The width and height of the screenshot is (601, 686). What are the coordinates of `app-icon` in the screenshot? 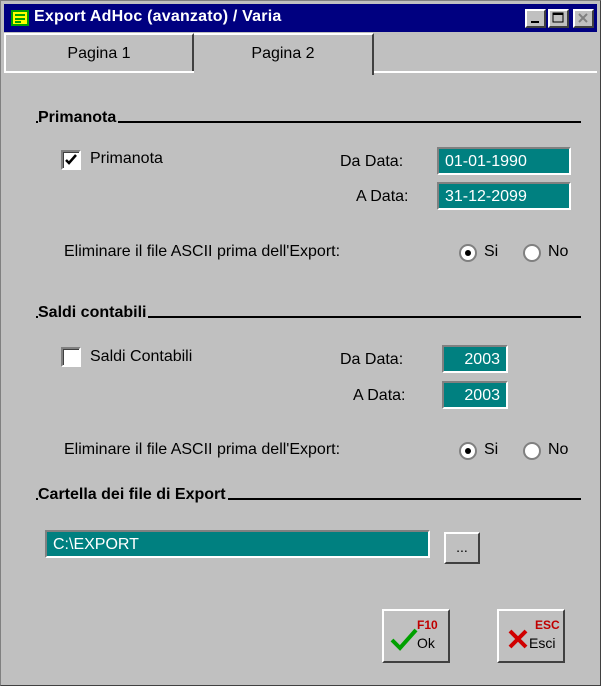 It's located at (20, 18).